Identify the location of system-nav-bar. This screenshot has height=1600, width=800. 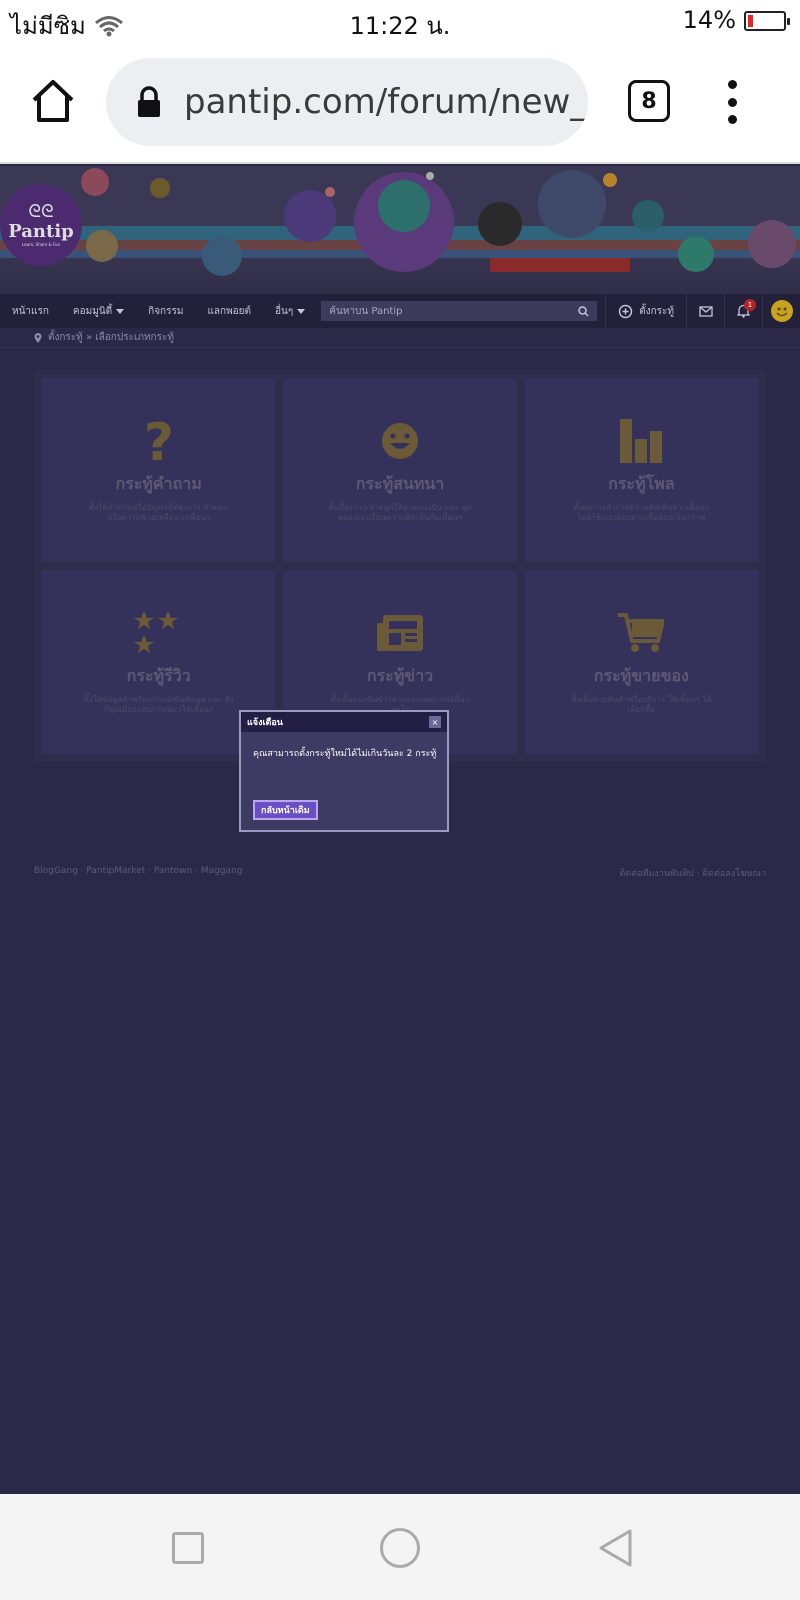
(400, 1547).